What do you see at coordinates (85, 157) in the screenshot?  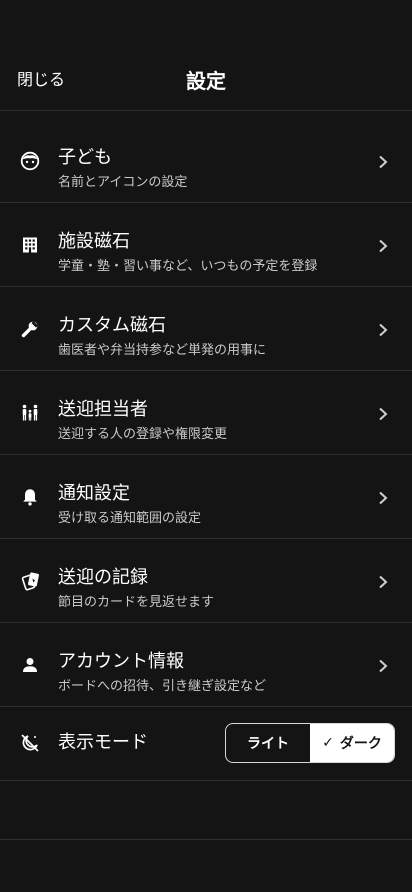 I see `settings-item-label: 子ども` at bounding box center [85, 157].